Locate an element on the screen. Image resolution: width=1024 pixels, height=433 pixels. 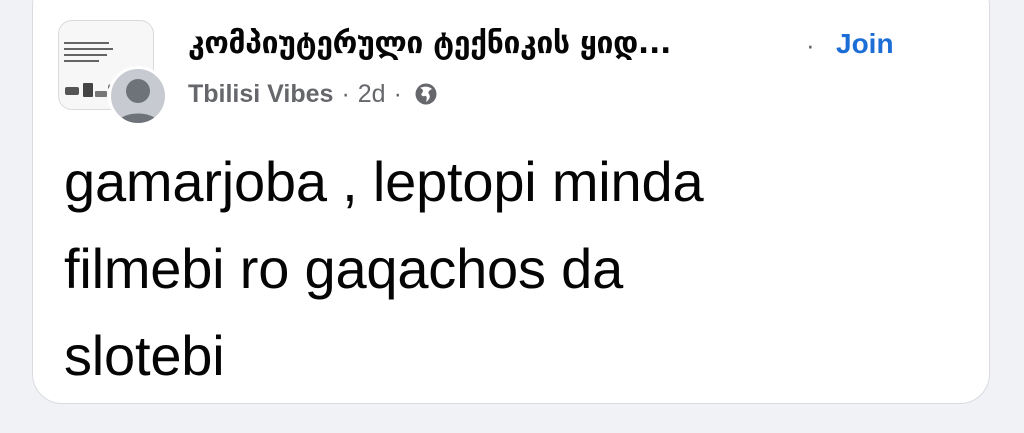
user-avatar is located at coordinates (138, 96).